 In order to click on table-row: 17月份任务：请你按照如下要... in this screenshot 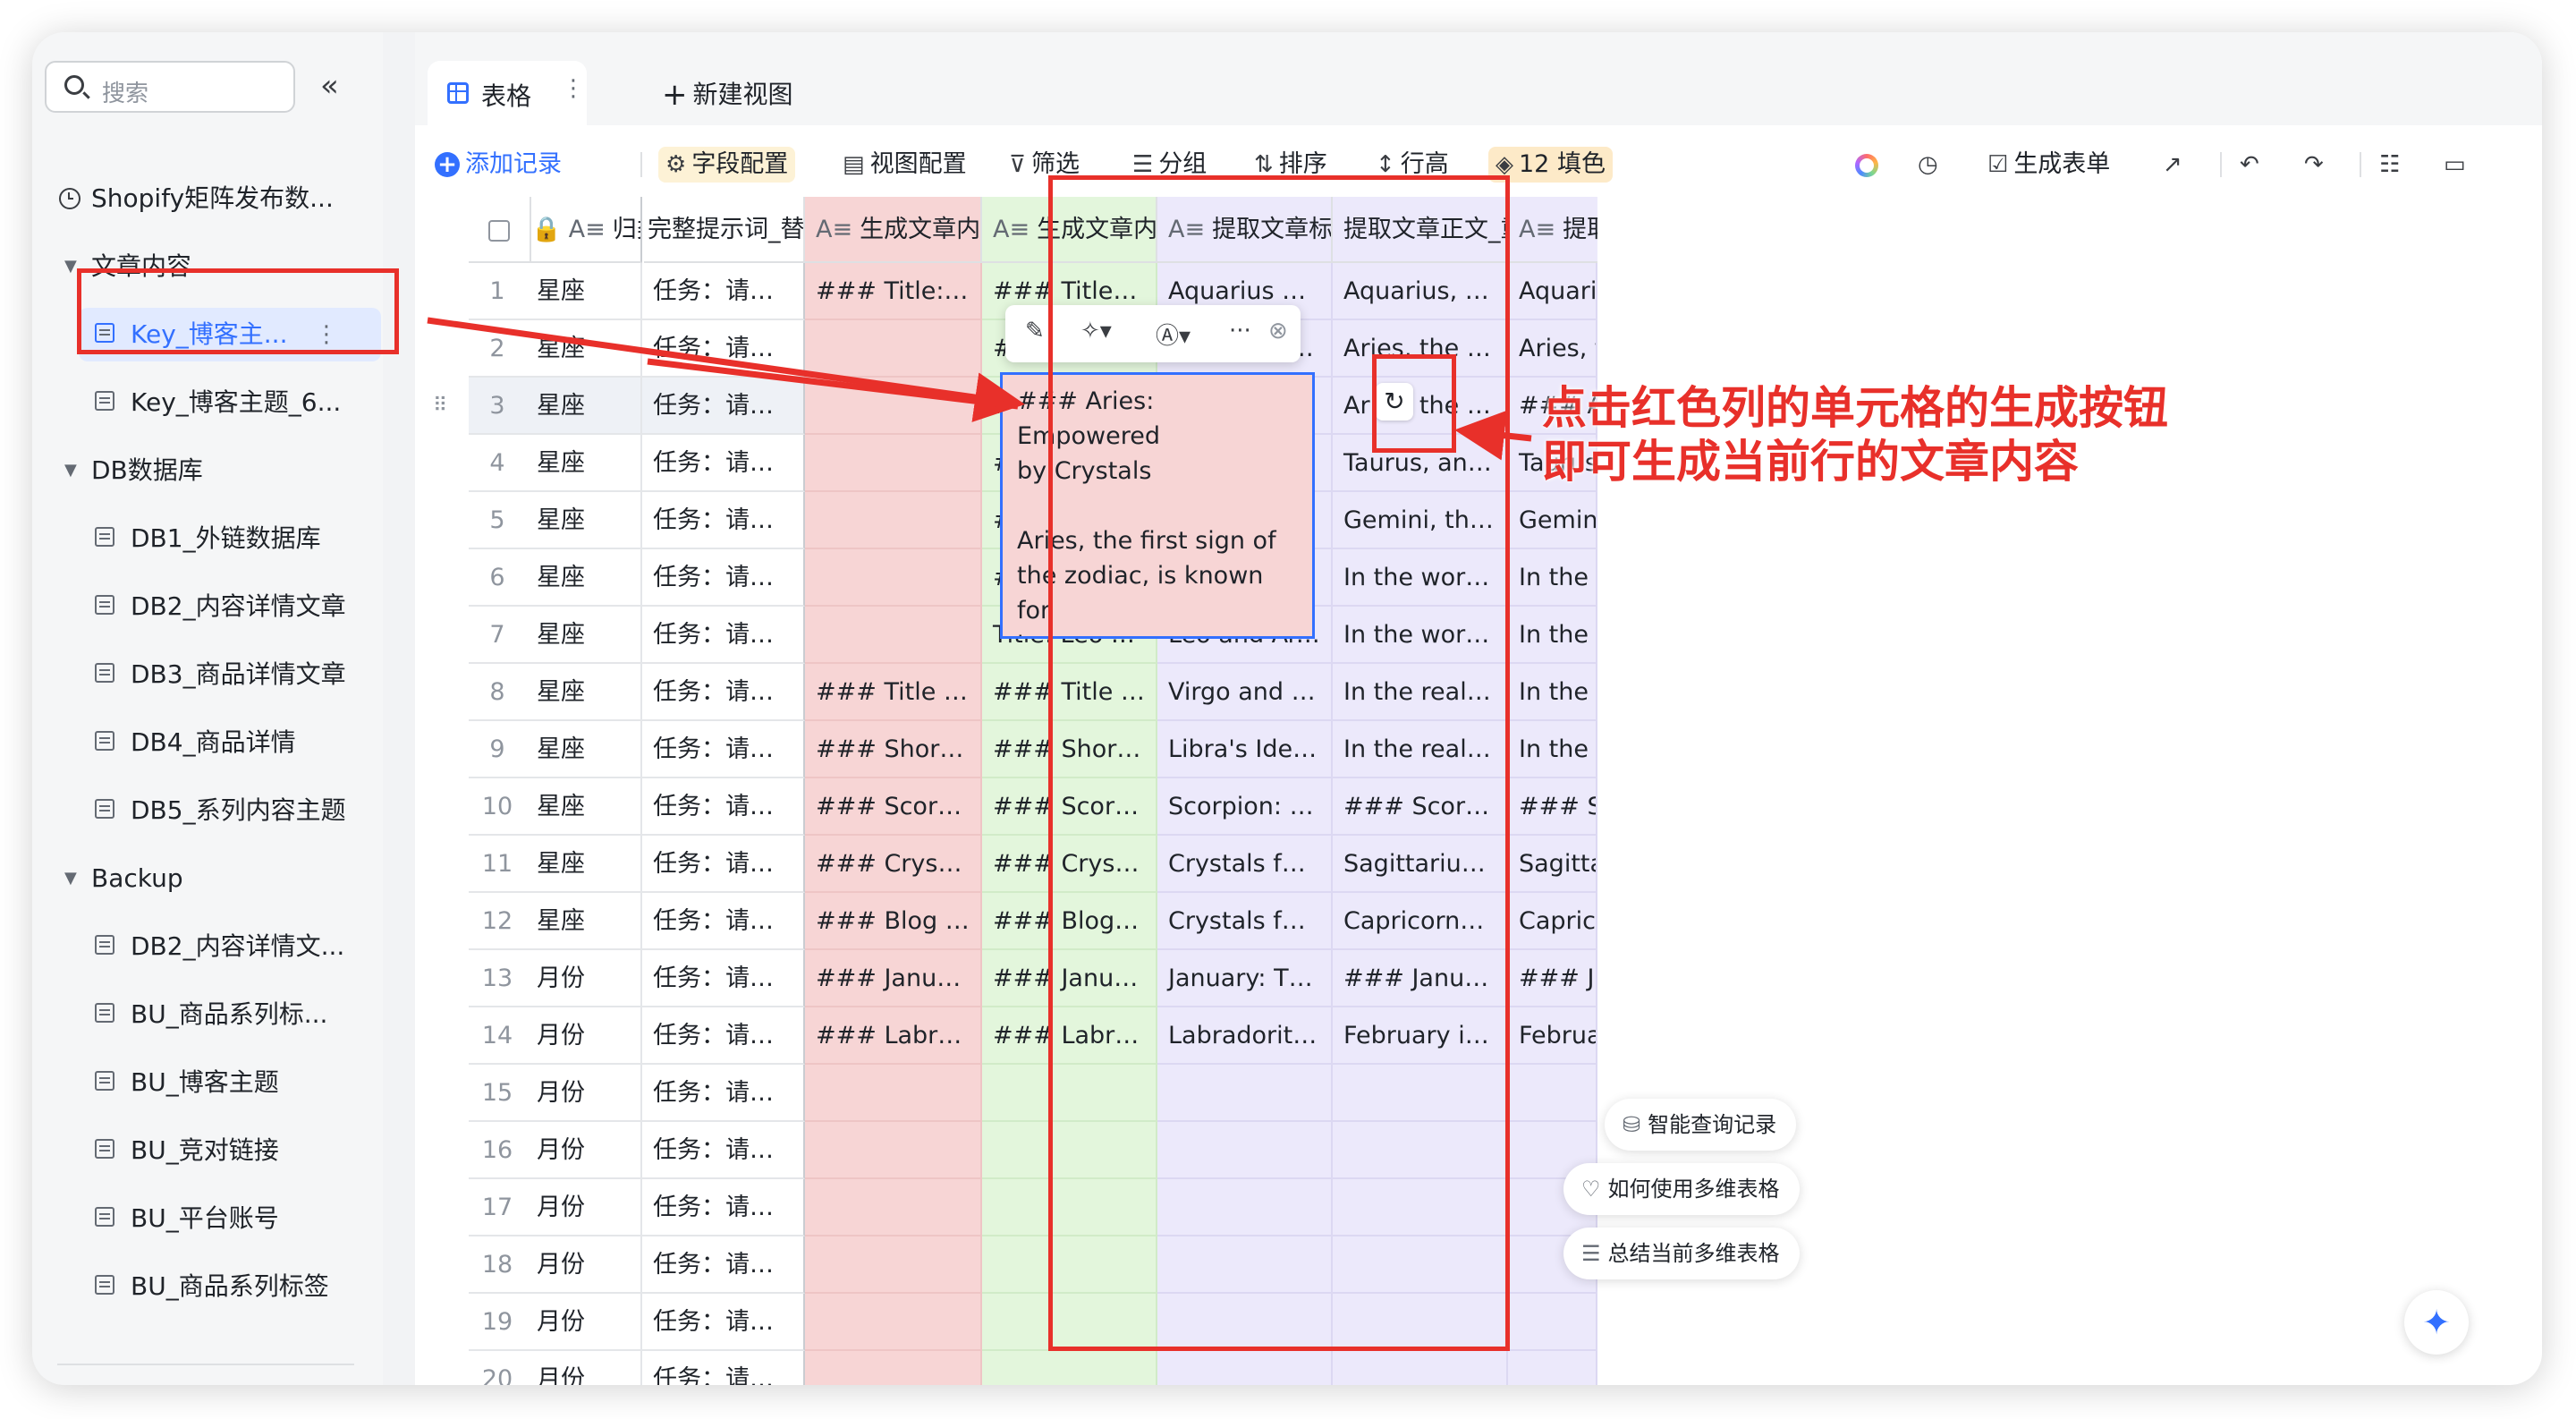, I will do `click(1505, 1207)`.